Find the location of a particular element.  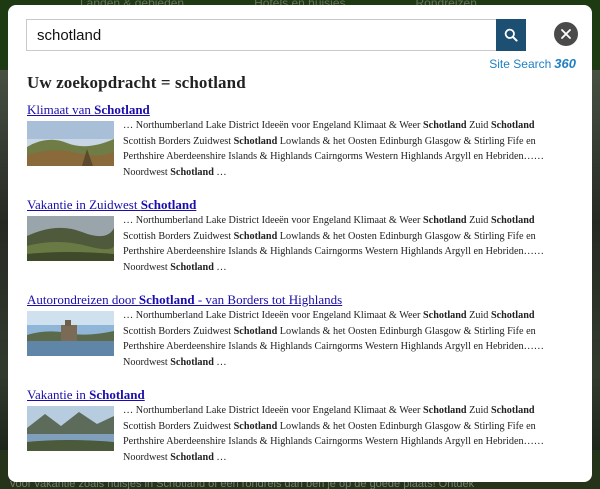

result-title-link: Vakantie in Zuidwest Schotland is located at coordinates (302, 205).